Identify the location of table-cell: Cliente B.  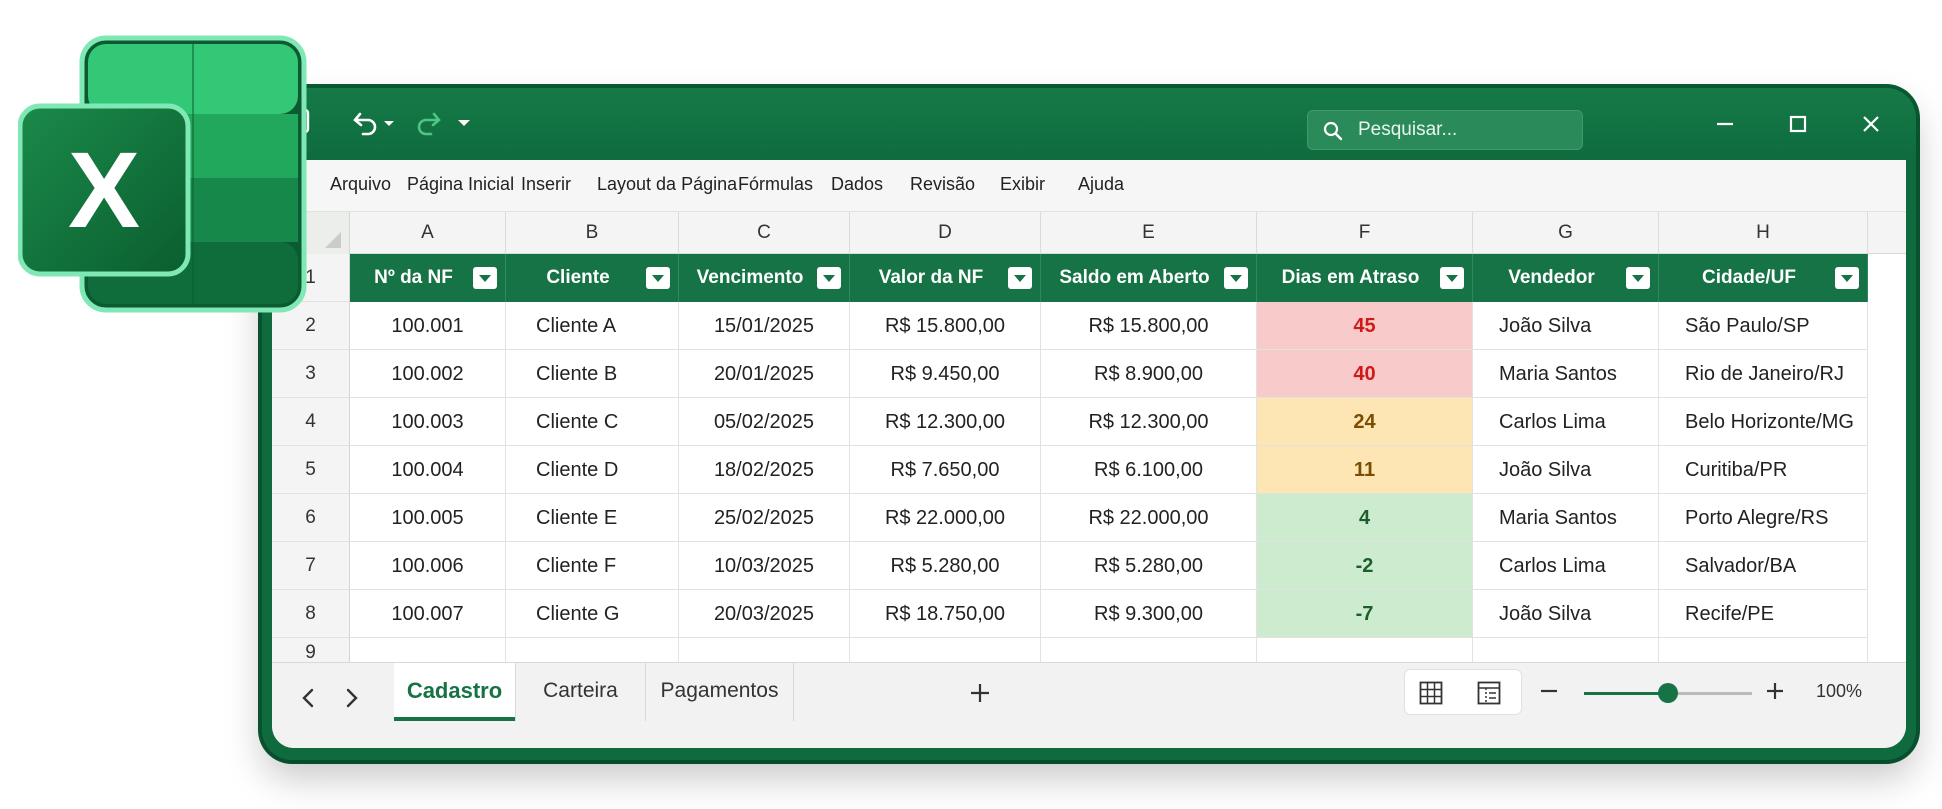
(592, 374).